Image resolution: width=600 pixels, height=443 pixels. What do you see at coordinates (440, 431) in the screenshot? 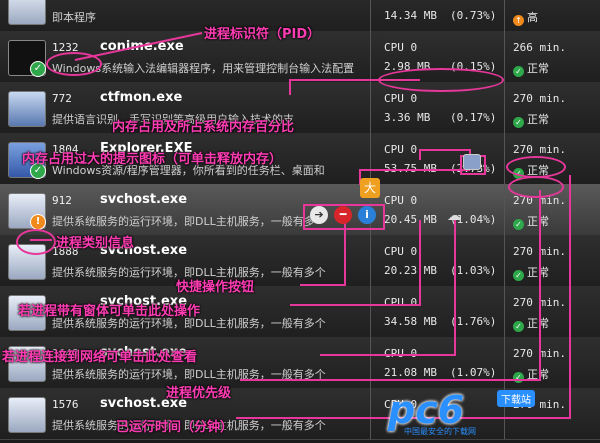
I see `pc6-logo-sub: 中国最安全的下载网` at bounding box center [440, 431].